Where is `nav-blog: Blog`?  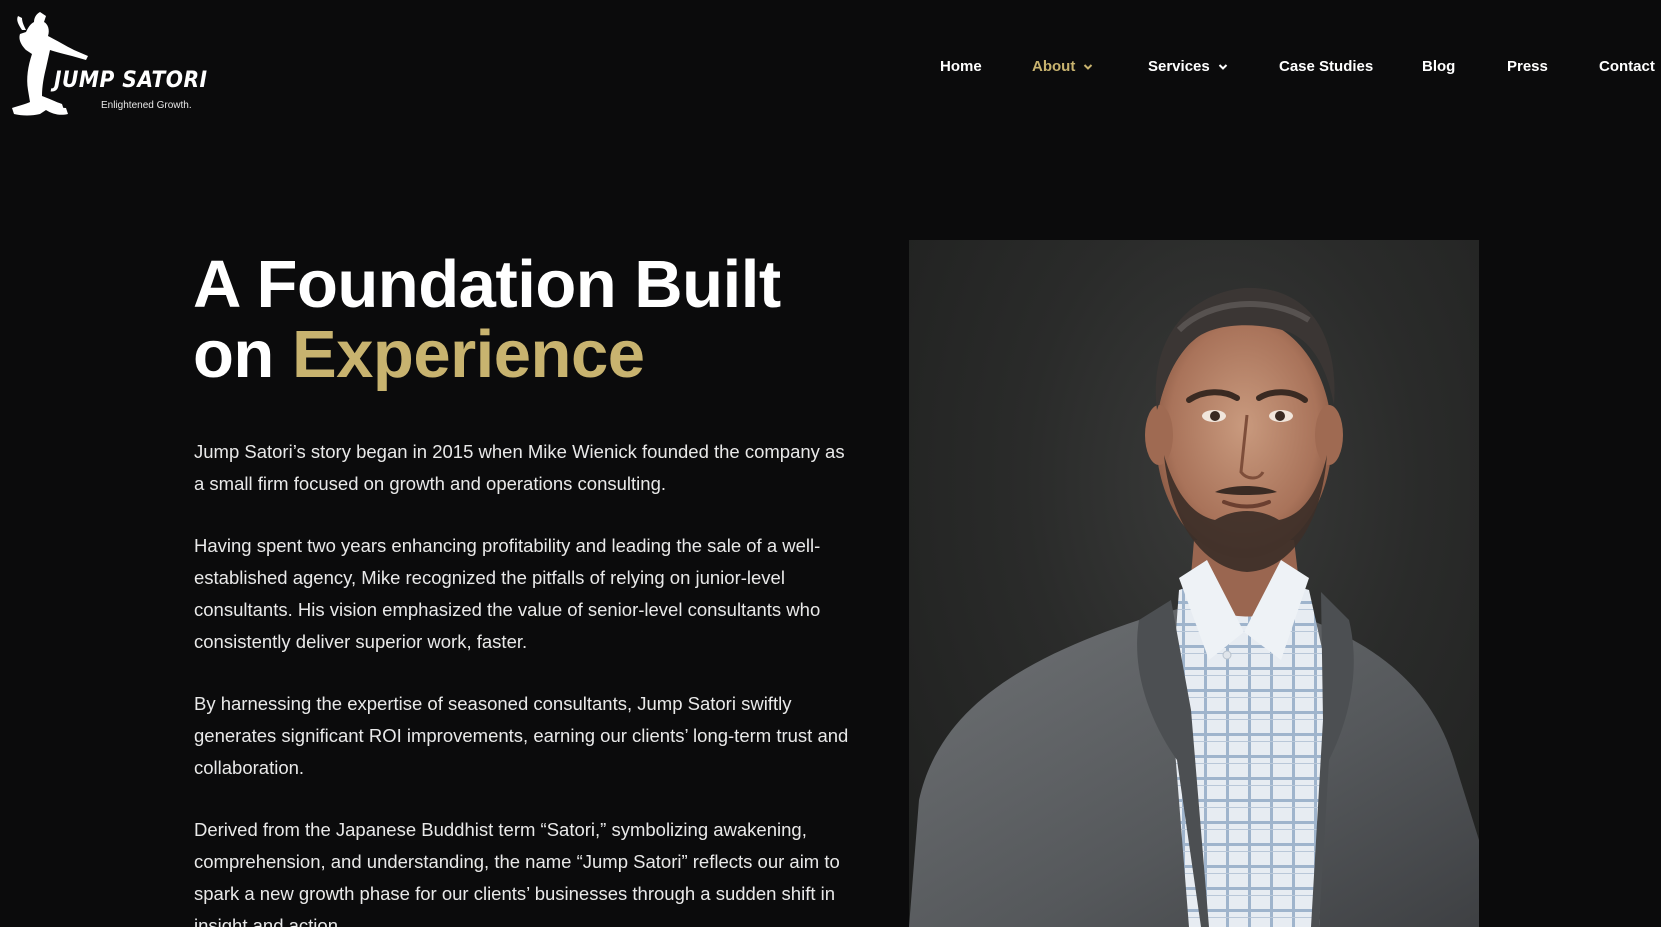 nav-blog: Blog is located at coordinates (1438, 66).